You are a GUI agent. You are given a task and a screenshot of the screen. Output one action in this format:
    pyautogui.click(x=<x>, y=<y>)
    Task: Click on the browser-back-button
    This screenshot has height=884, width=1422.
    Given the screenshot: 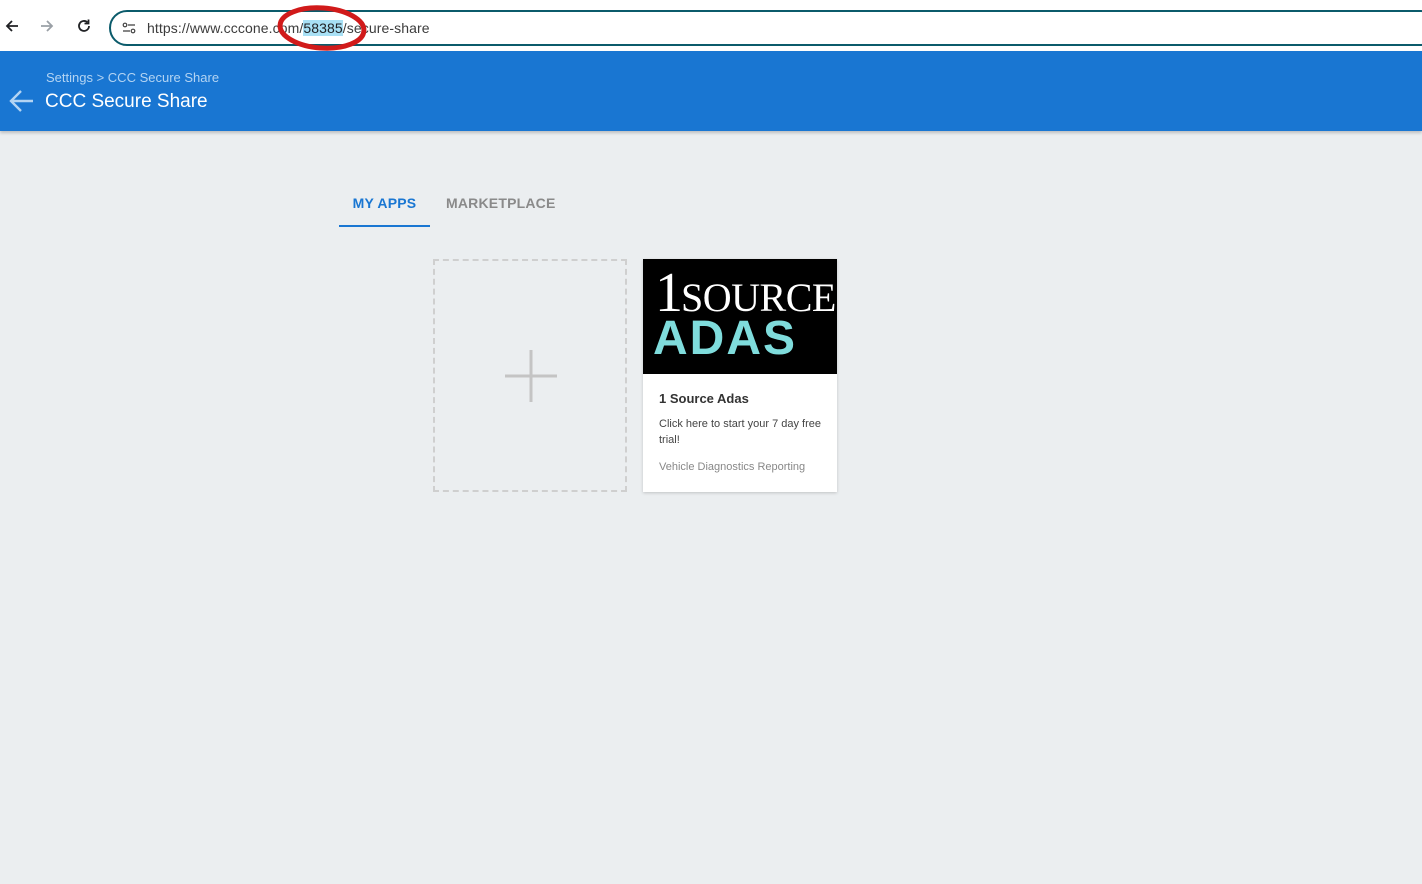 What is the action you would take?
    pyautogui.click(x=12, y=26)
    